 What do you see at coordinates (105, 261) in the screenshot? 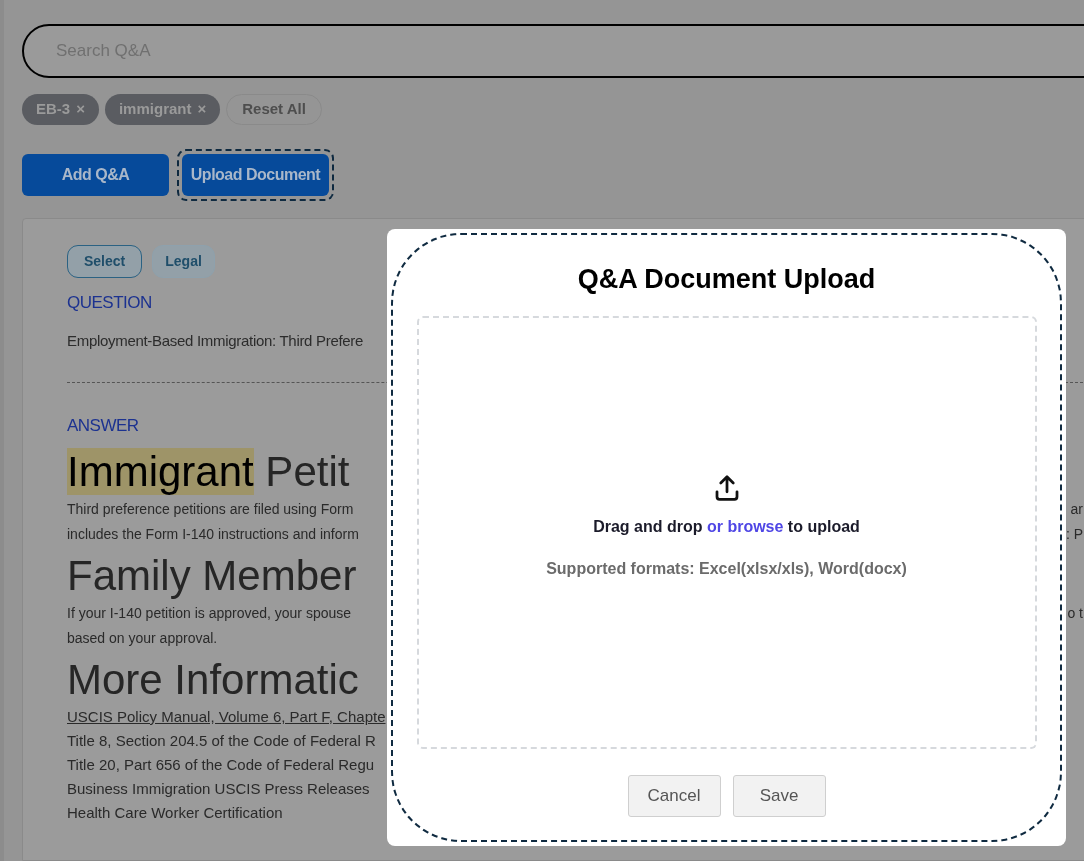
I see `tag-chip: Select` at bounding box center [105, 261].